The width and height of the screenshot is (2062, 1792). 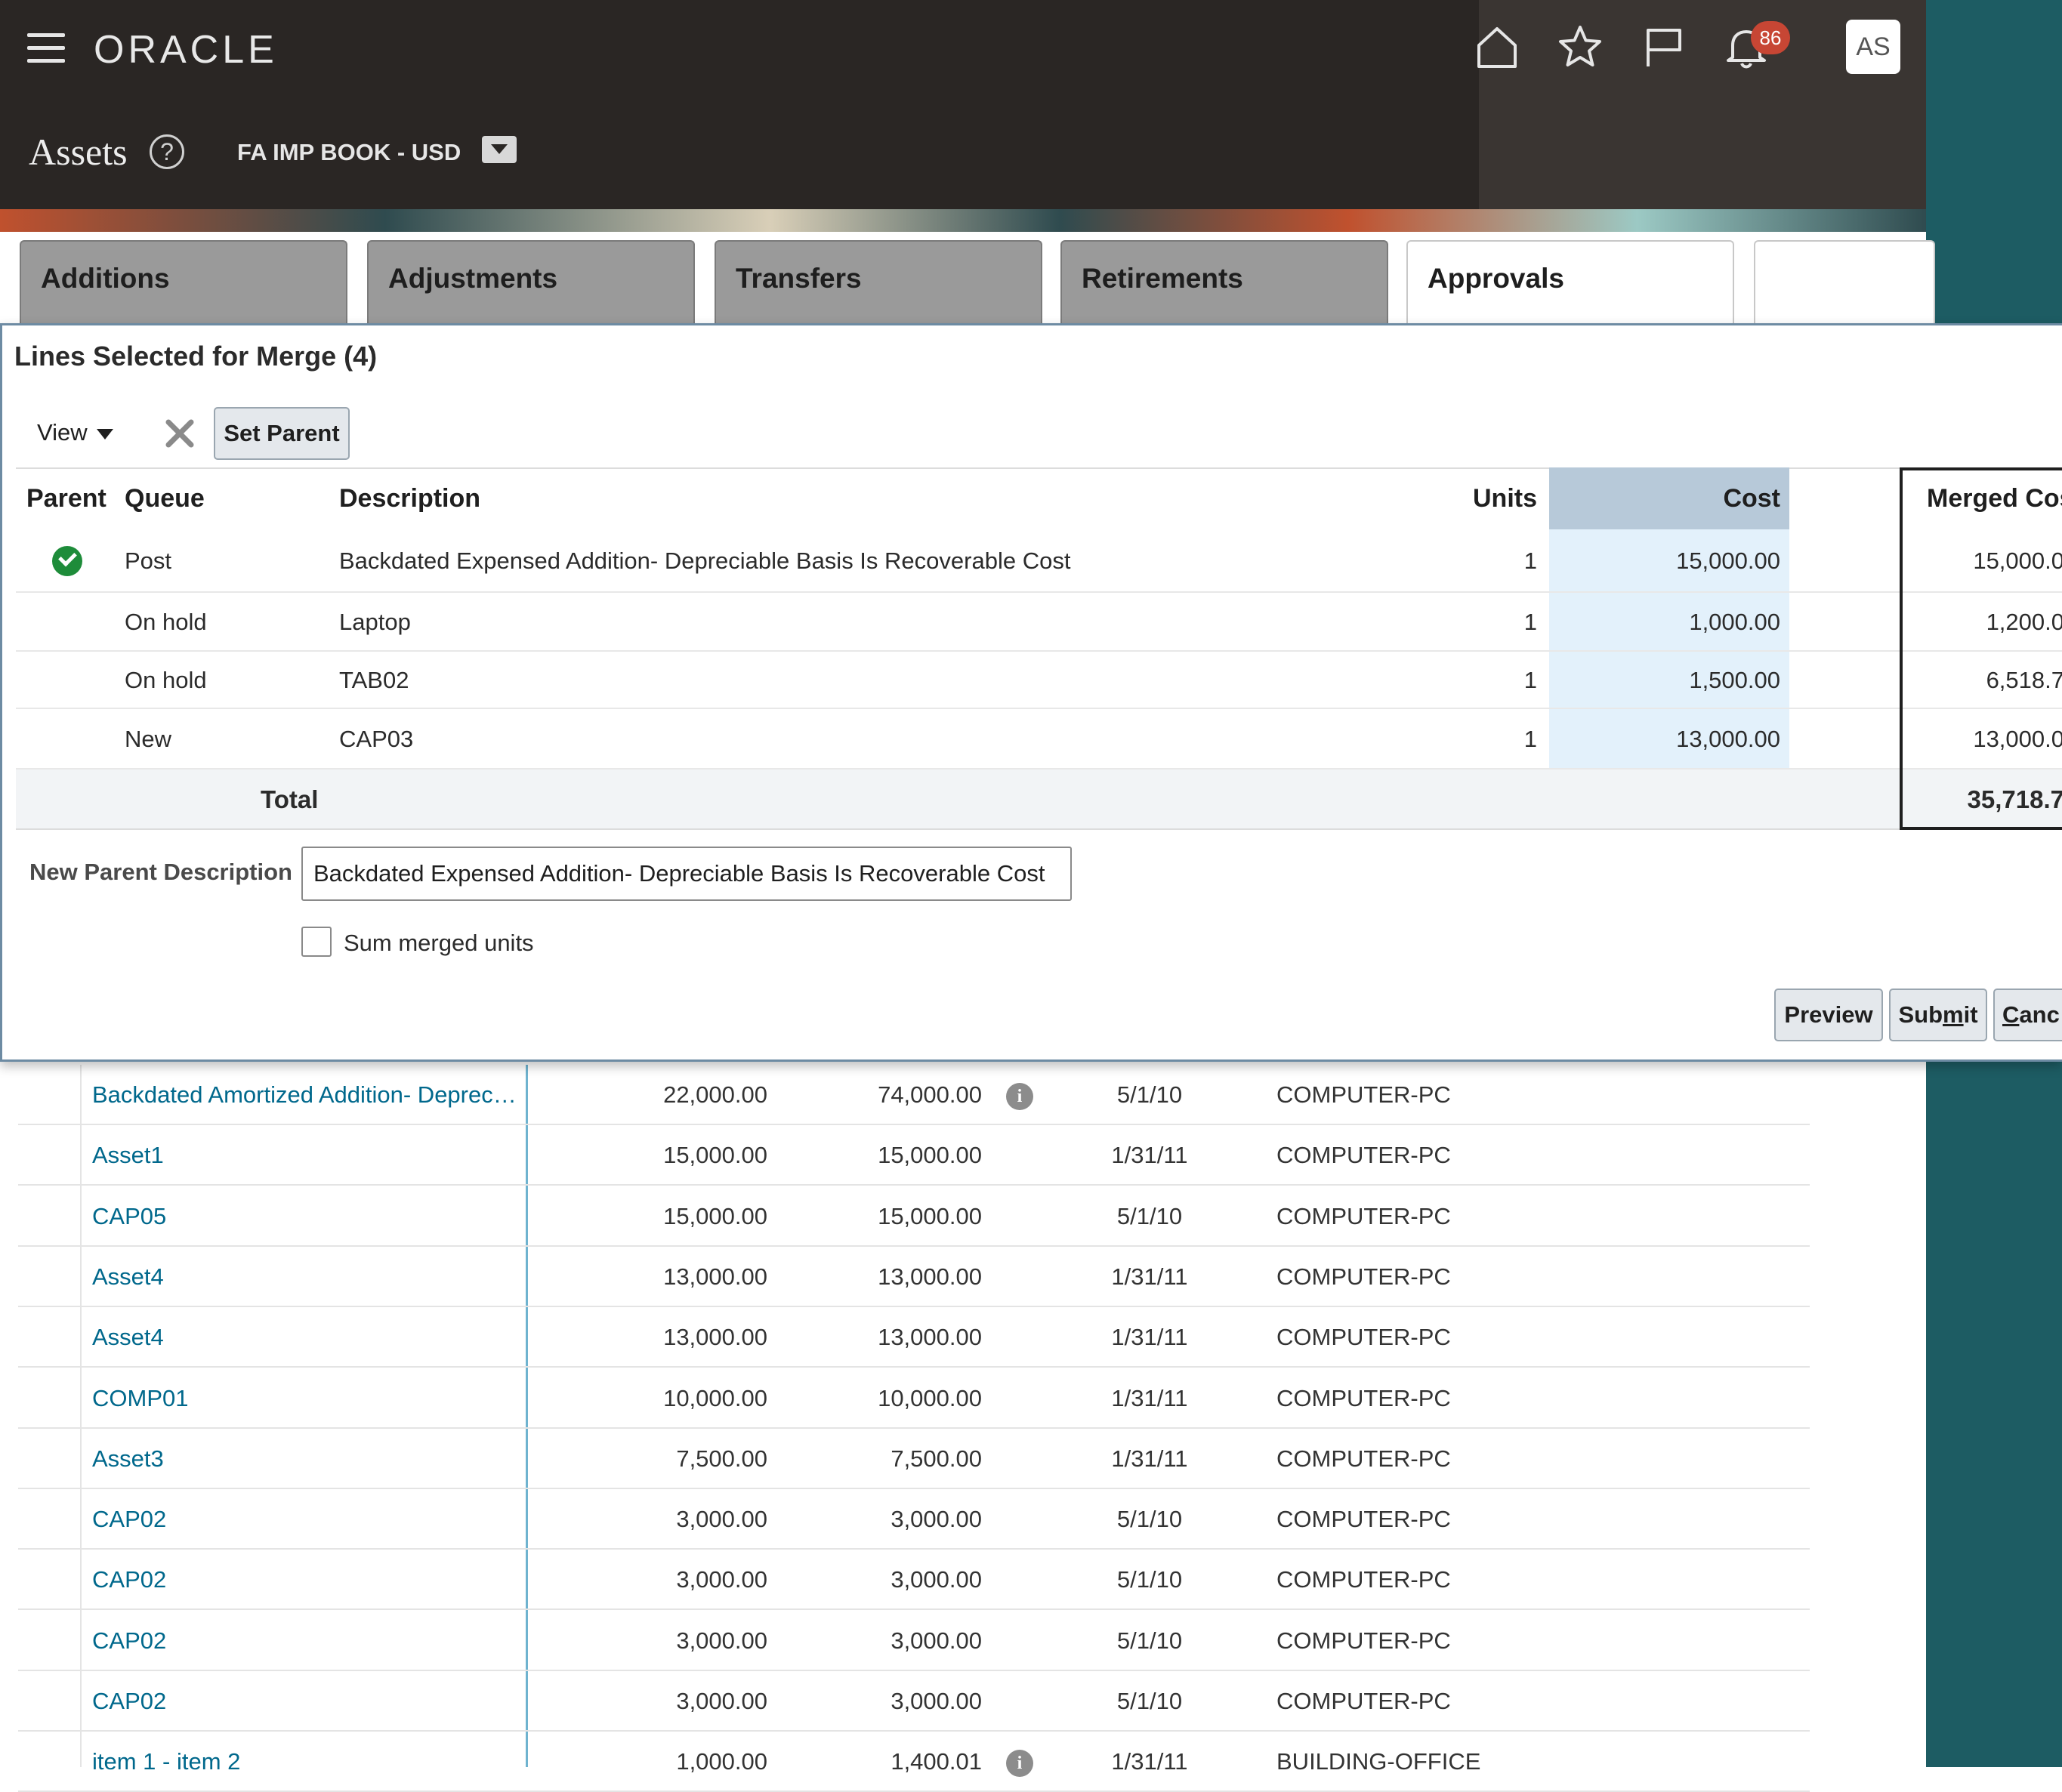 I want to click on flag-icon, so click(x=1663, y=47).